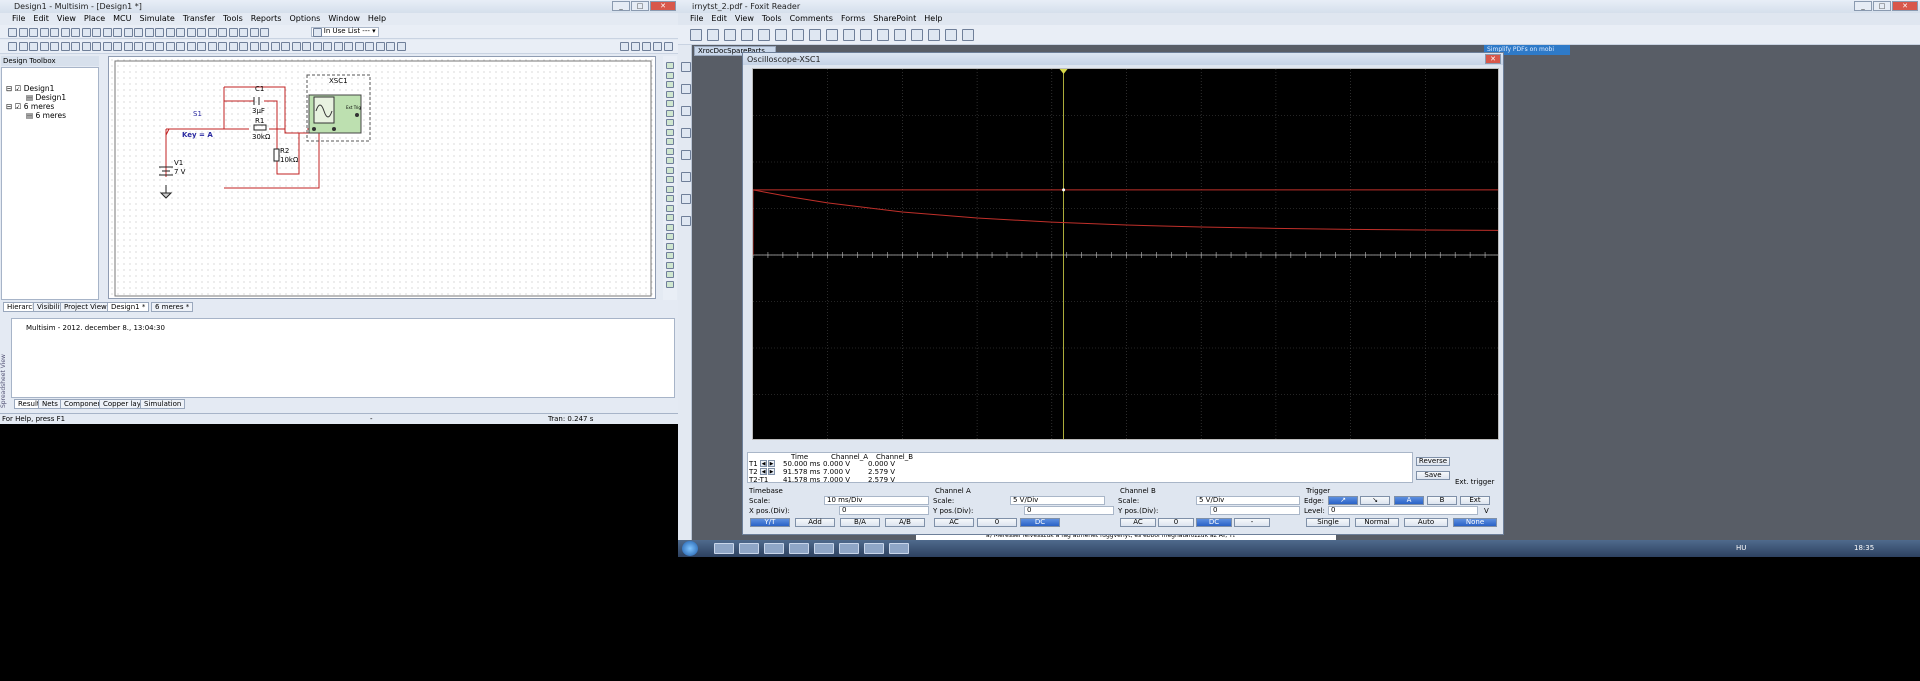 This screenshot has height=681, width=1920. What do you see at coordinates (770, 522) in the screenshot?
I see `timebase-y-t-button: Y/T` at bounding box center [770, 522].